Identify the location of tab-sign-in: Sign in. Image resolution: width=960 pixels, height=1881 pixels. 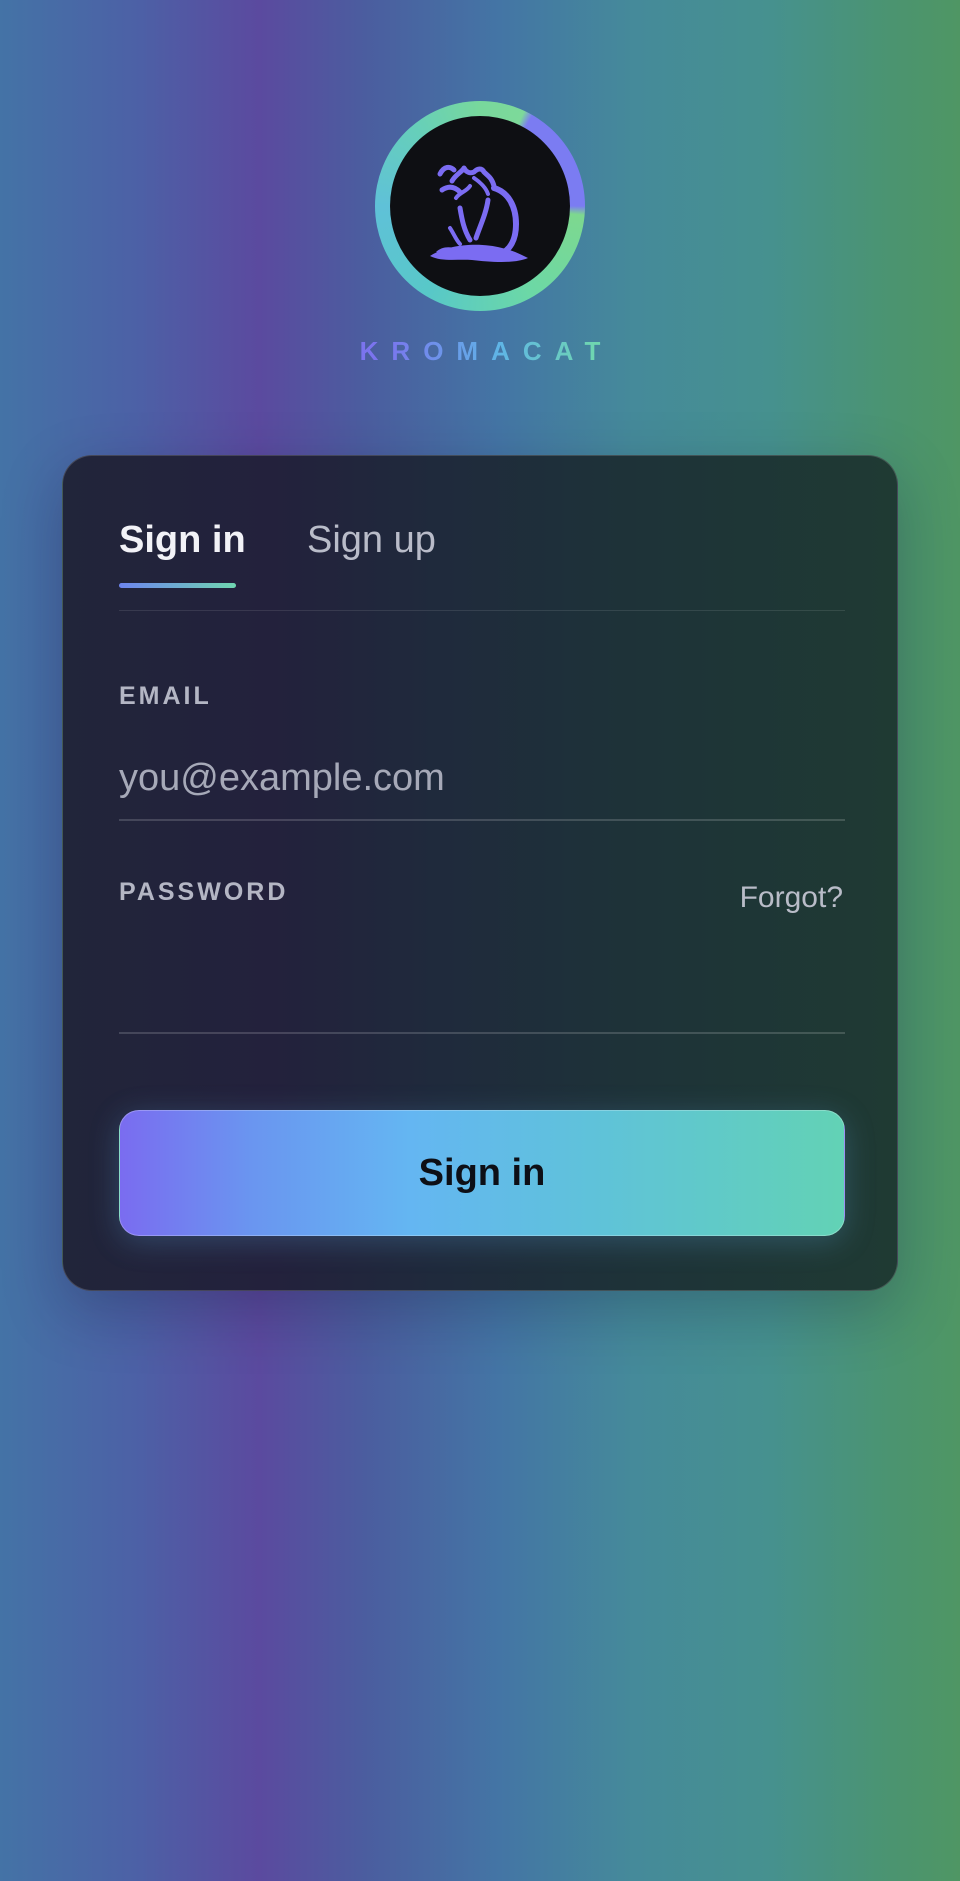
(182, 540).